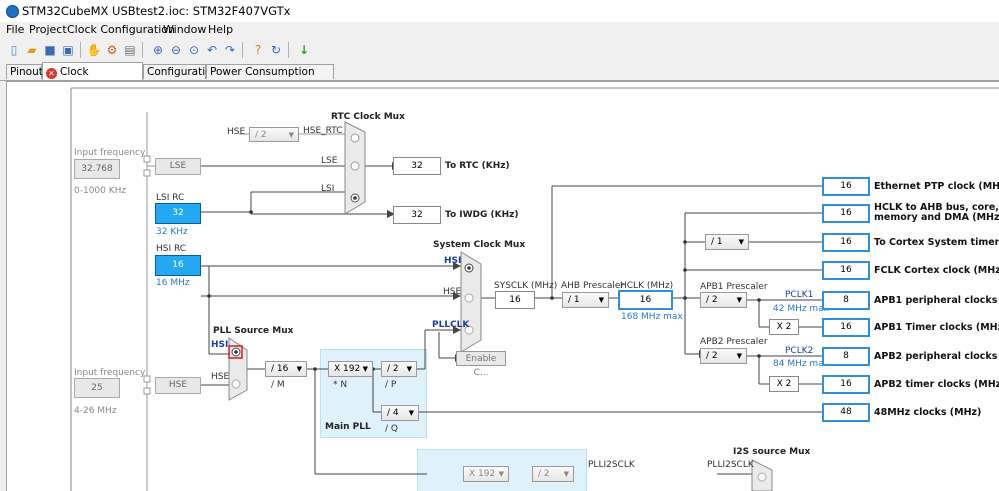 This screenshot has height=491, width=999. What do you see at coordinates (276, 50) in the screenshot?
I see `check-for-updates-icon: ↻` at bounding box center [276, 50].